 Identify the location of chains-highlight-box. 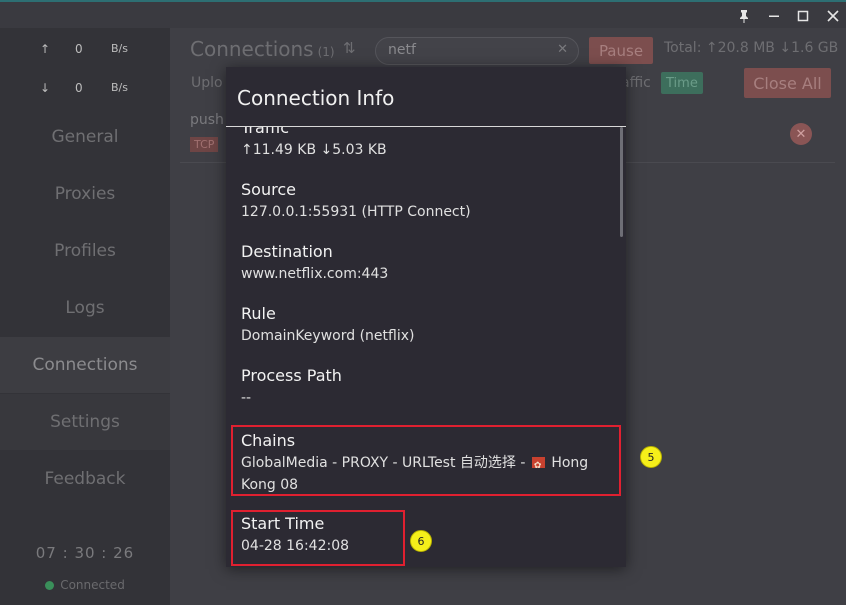
(426, 460).